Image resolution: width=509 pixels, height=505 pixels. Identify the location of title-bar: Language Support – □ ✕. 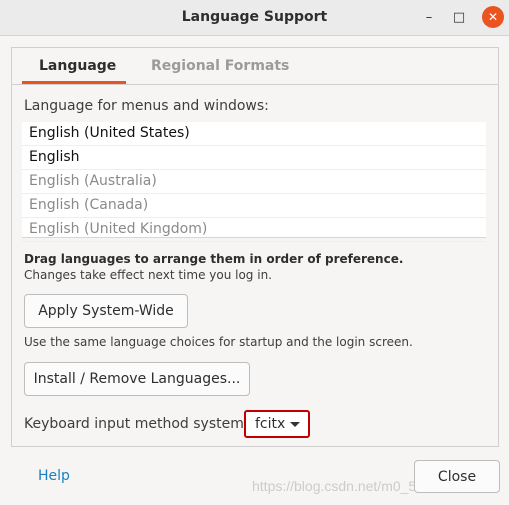
(254, 18).